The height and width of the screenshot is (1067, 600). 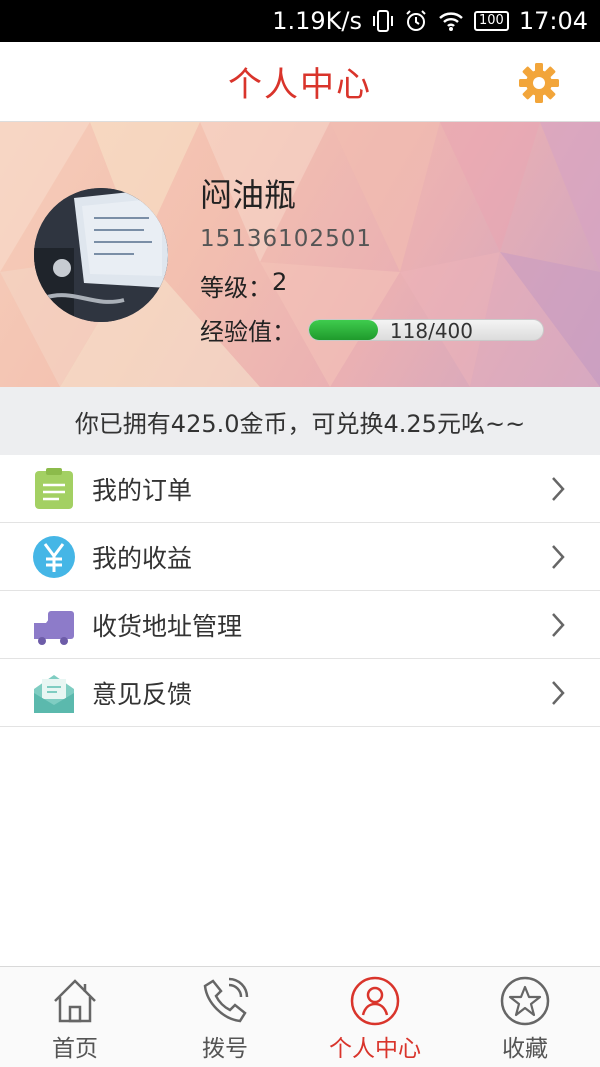 I want to click on phone-icon, so click(x=226, y=1000).